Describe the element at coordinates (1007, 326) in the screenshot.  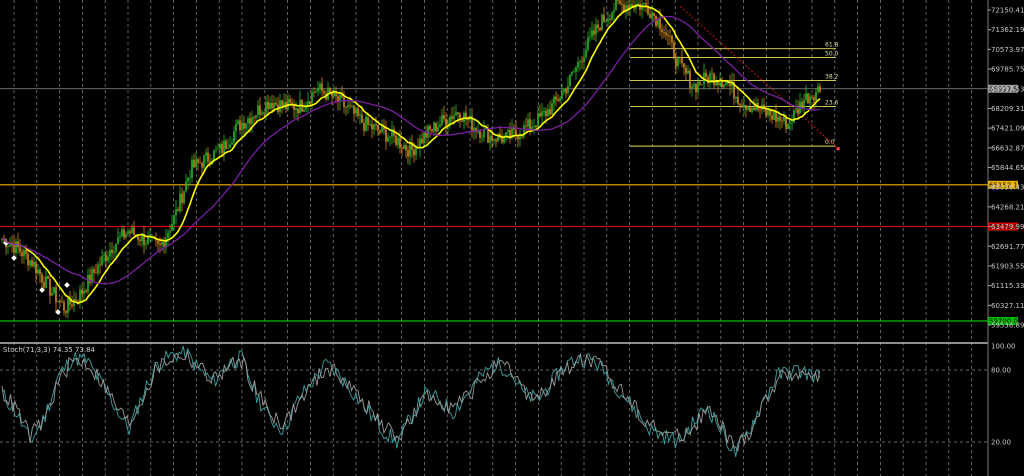
I see `price-tick-label: 59538.89` at that location.